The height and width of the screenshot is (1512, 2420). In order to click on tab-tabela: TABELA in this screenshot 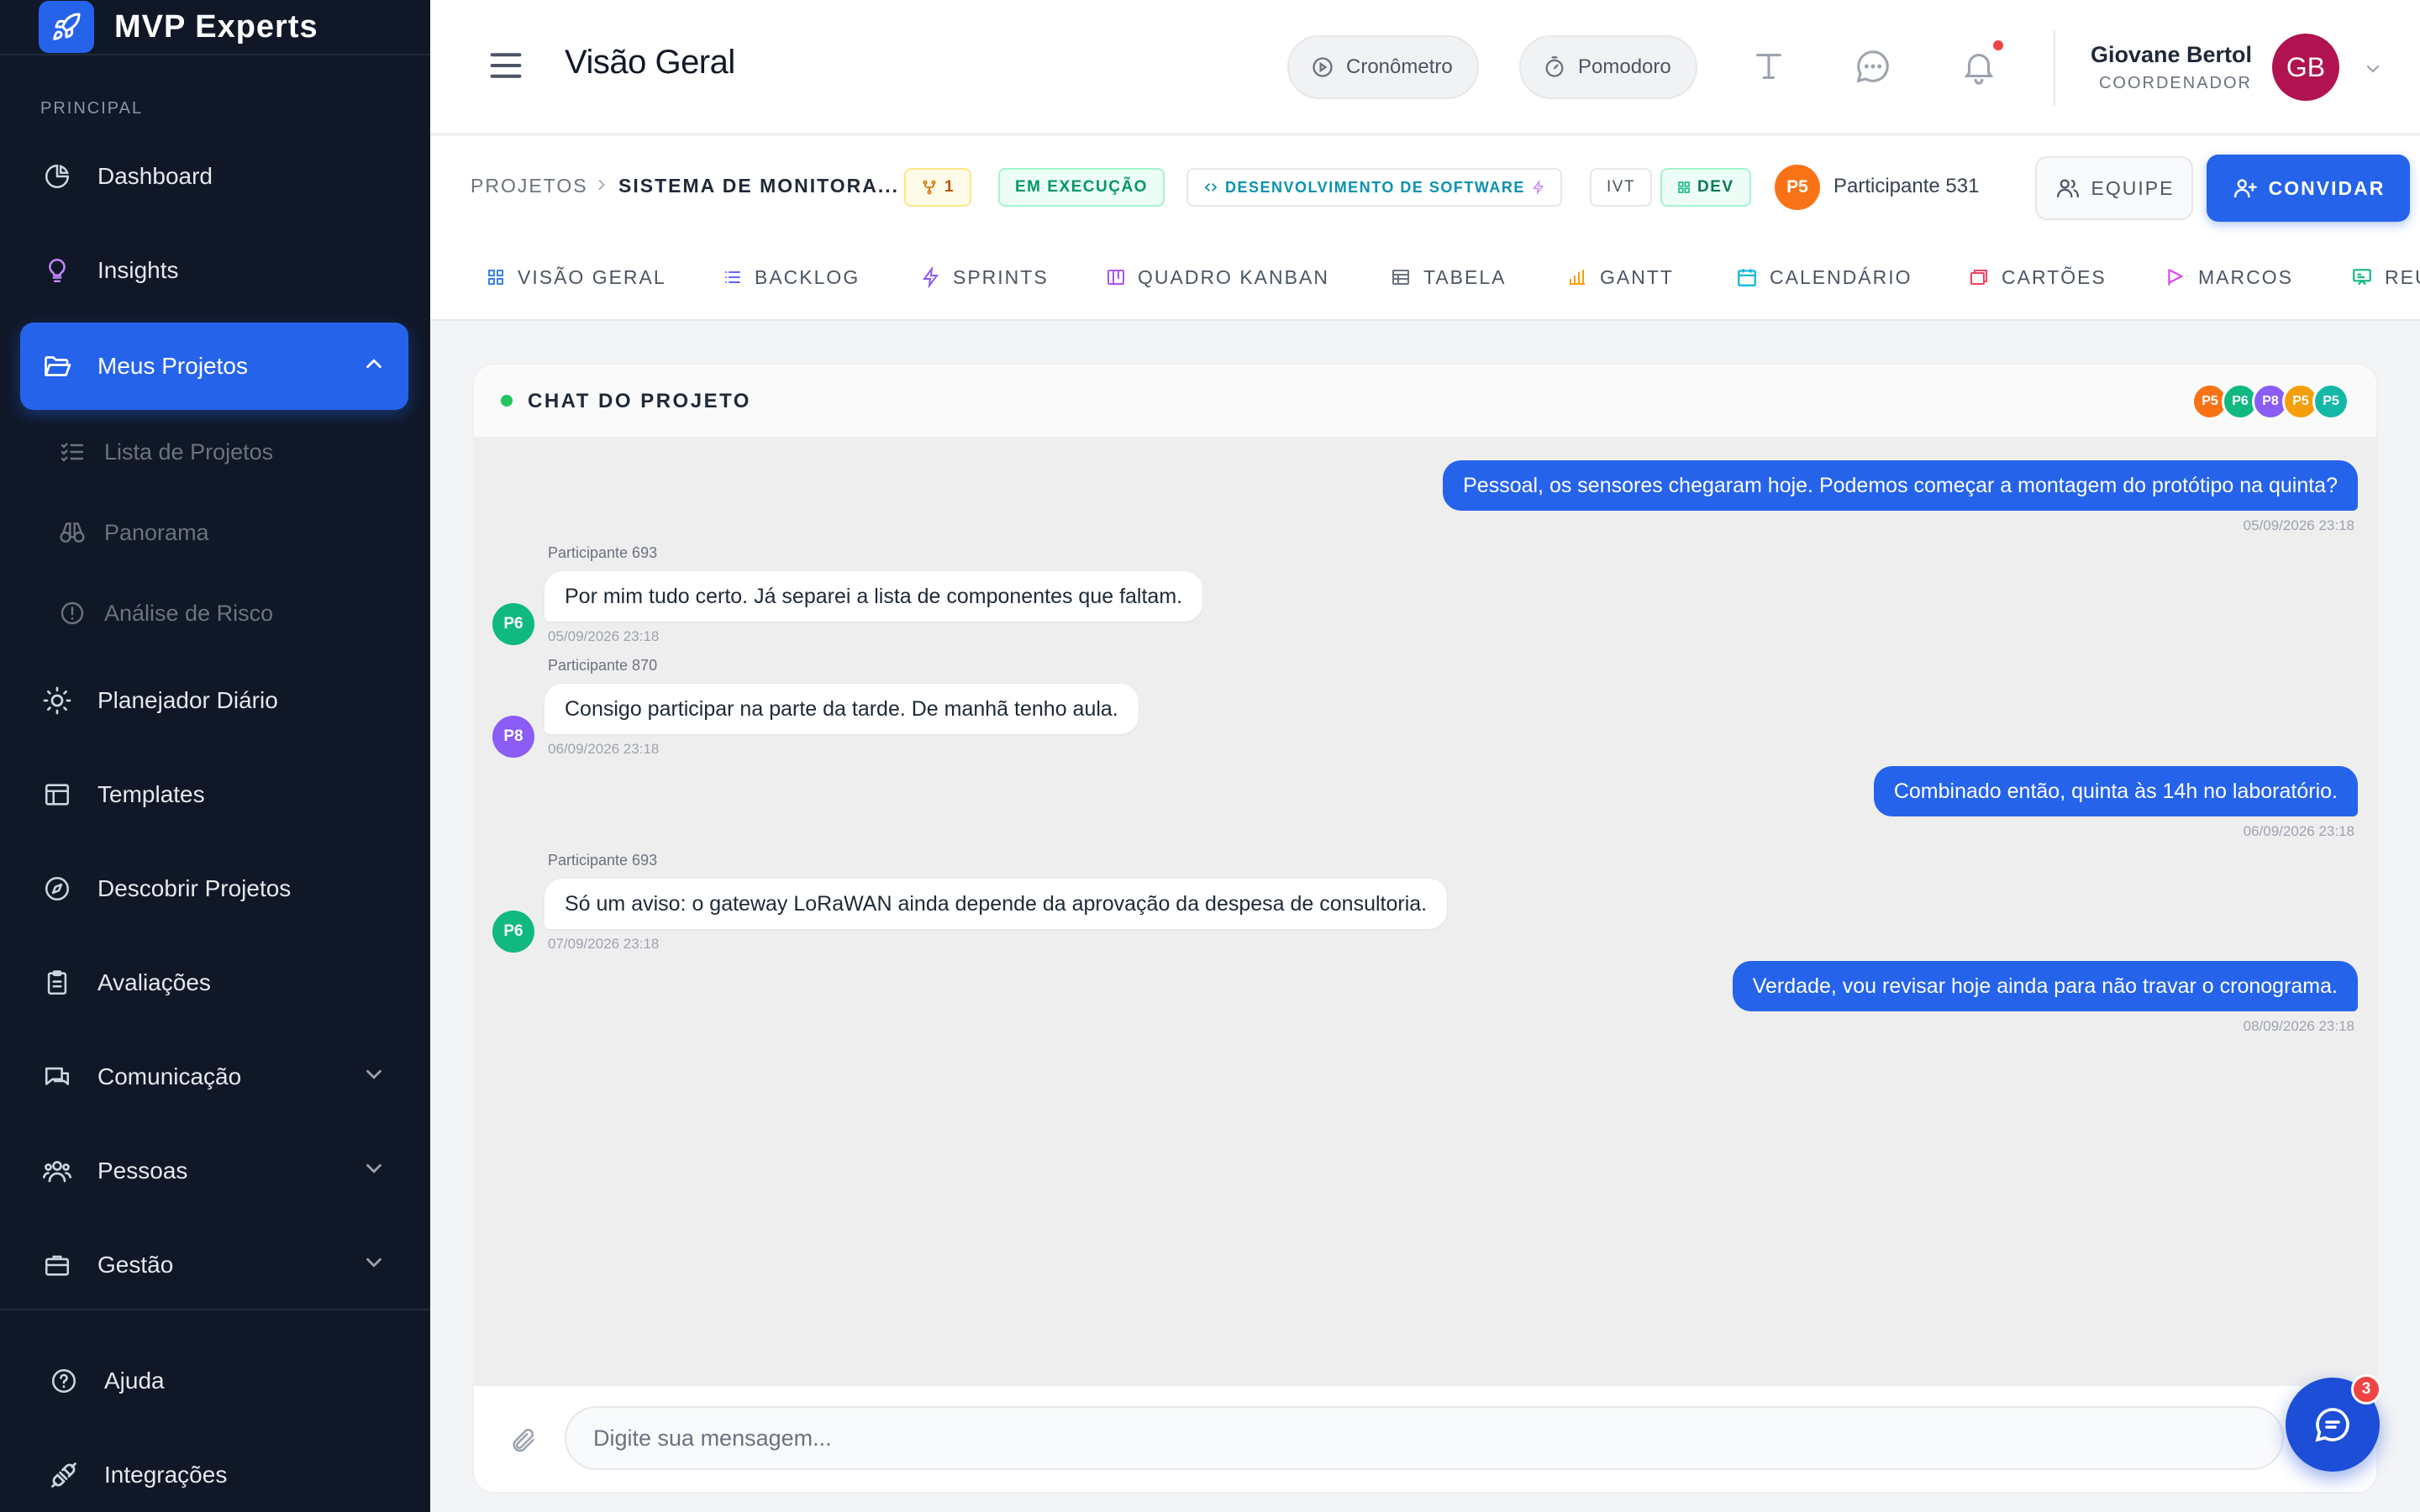, I will do `click(1448, 277)`.